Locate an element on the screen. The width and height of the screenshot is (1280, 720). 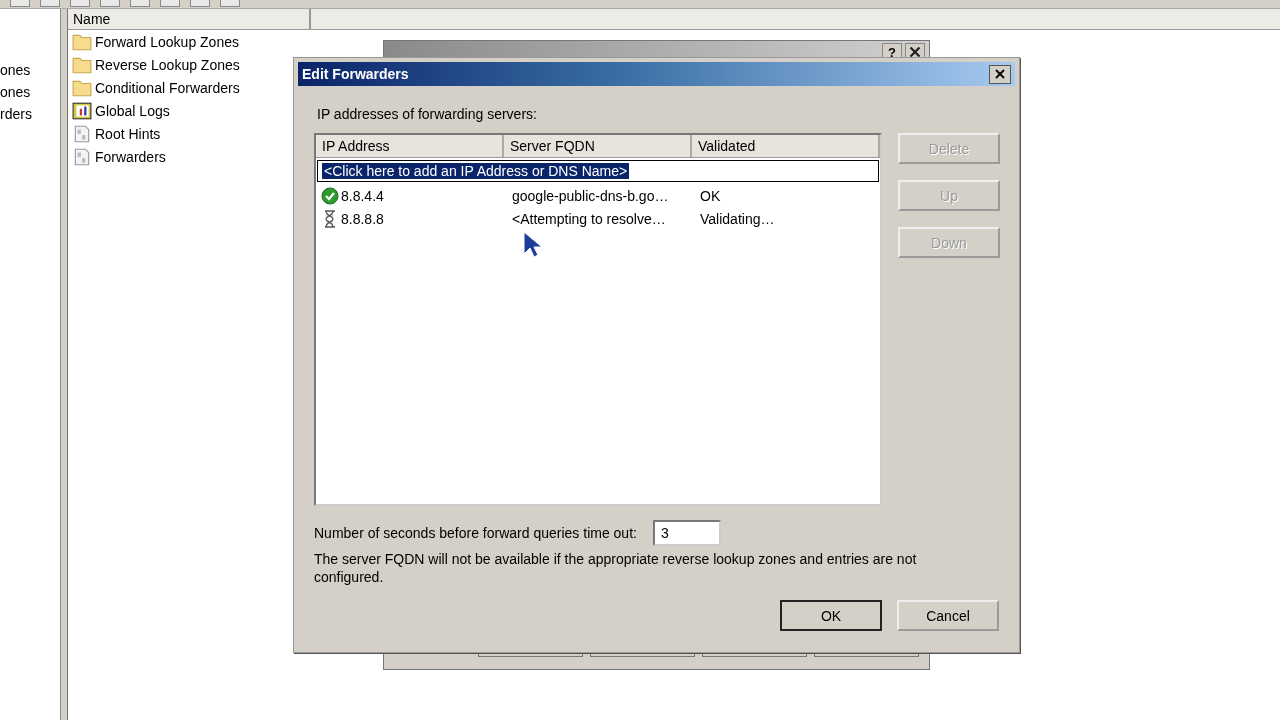
add-entry-field: <Click here to add an IP Address or DNS Name> is located at coordinates (598, 171).